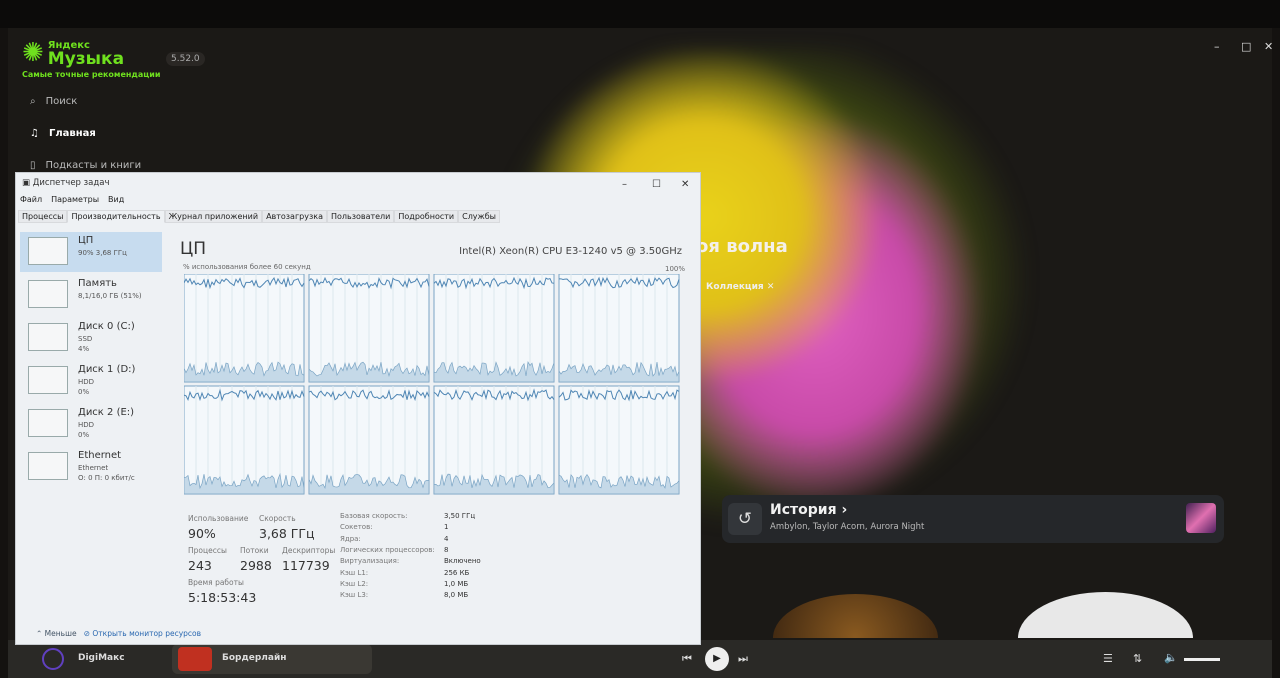 The image size is (1280, 678). Describe the element at coordinates (350, 538) in the screenshot. I see `detail-label: Ядра:` at that location.